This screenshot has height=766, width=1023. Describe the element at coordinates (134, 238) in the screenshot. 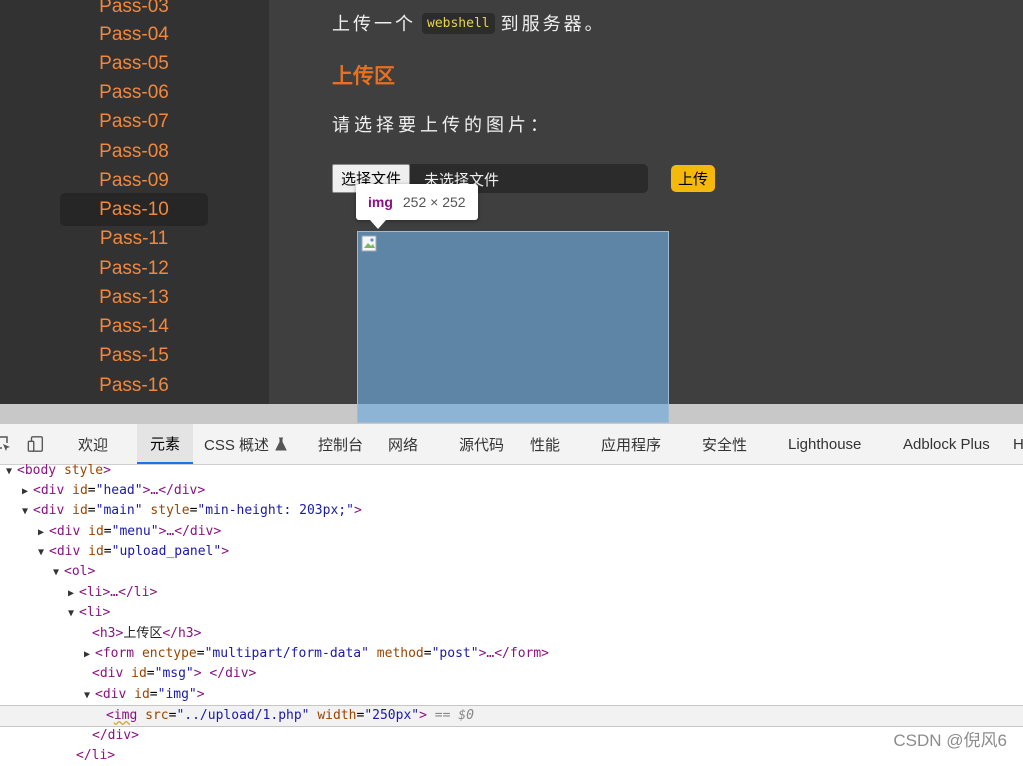

I see `sidebar-item-pass-11: Pass-11` at that location.